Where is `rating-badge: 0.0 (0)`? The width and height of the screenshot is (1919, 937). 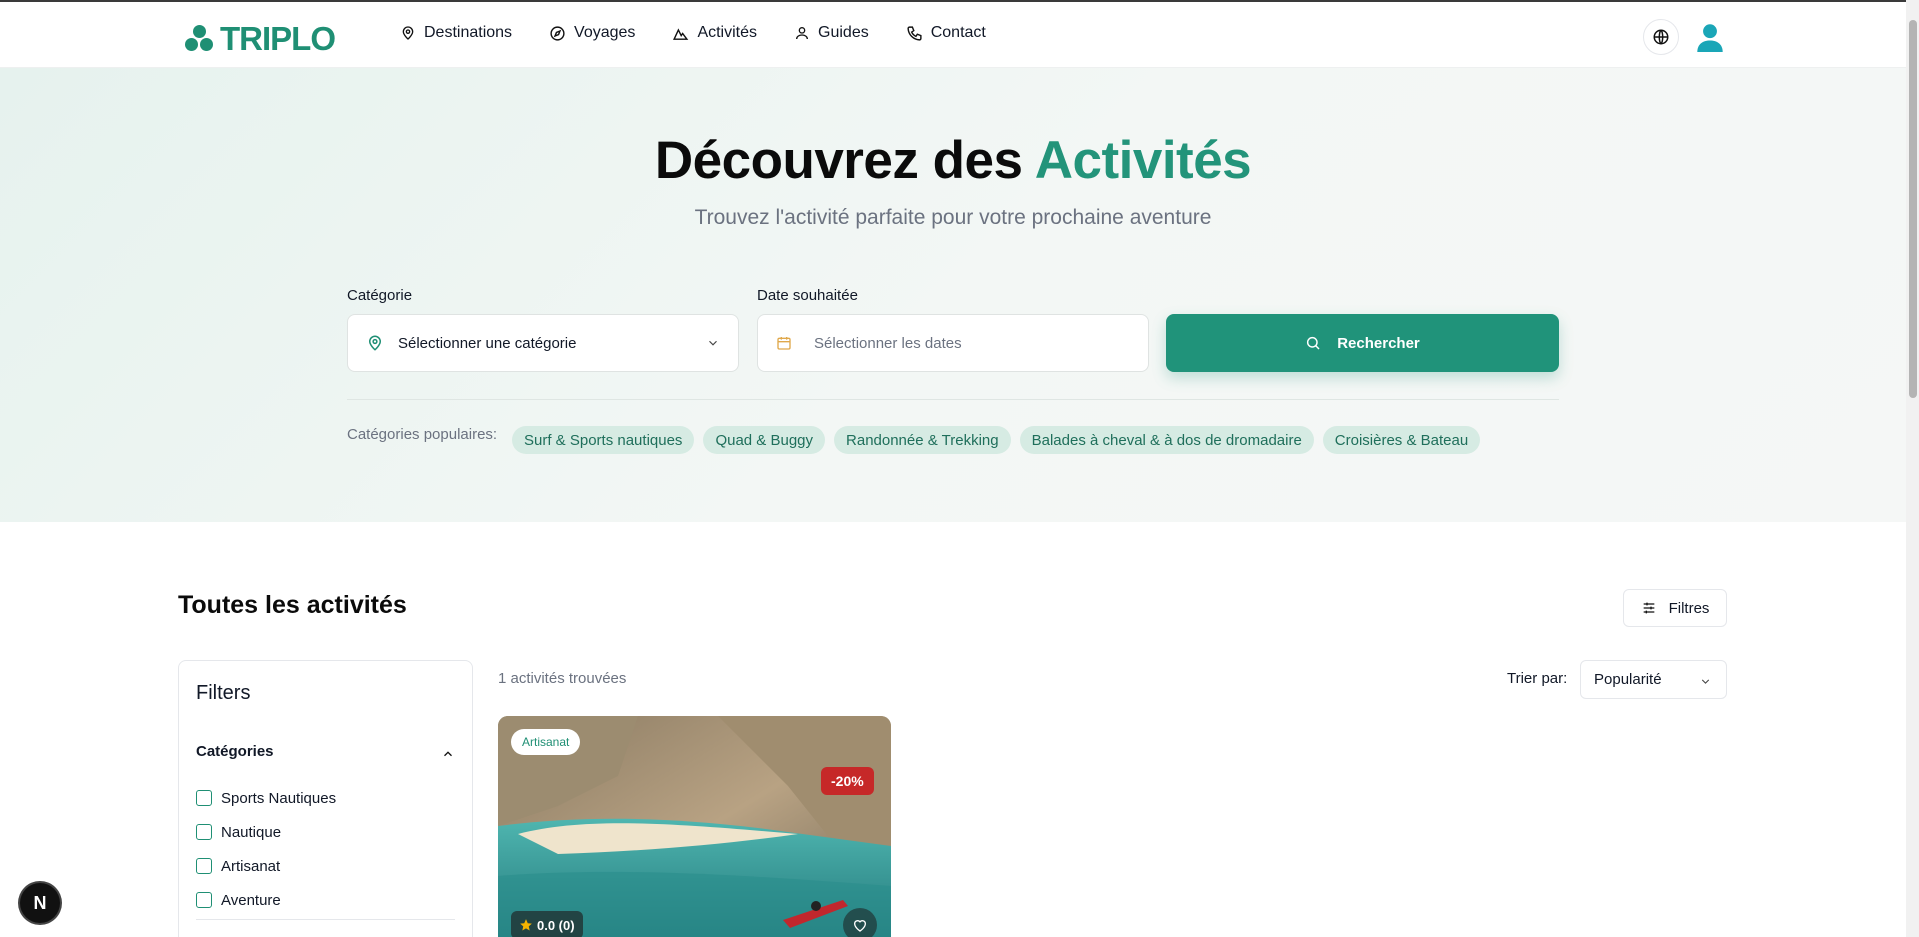
rating-badge: 0.0 (0) is located at coordinates (547, 924).